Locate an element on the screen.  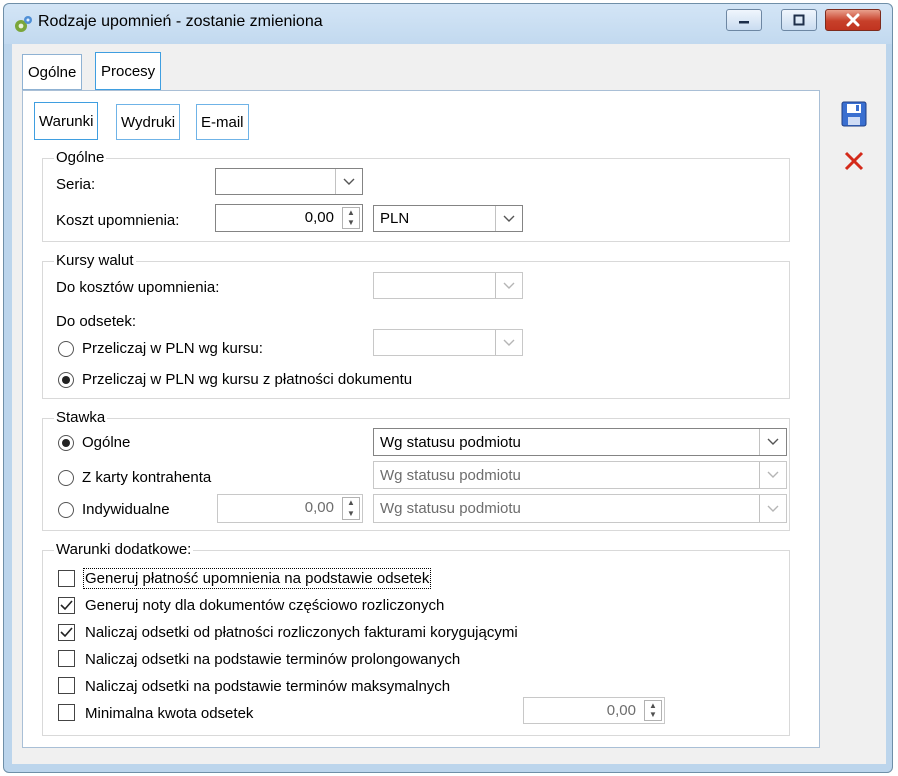
save-button is located at coordinates (854, 114).